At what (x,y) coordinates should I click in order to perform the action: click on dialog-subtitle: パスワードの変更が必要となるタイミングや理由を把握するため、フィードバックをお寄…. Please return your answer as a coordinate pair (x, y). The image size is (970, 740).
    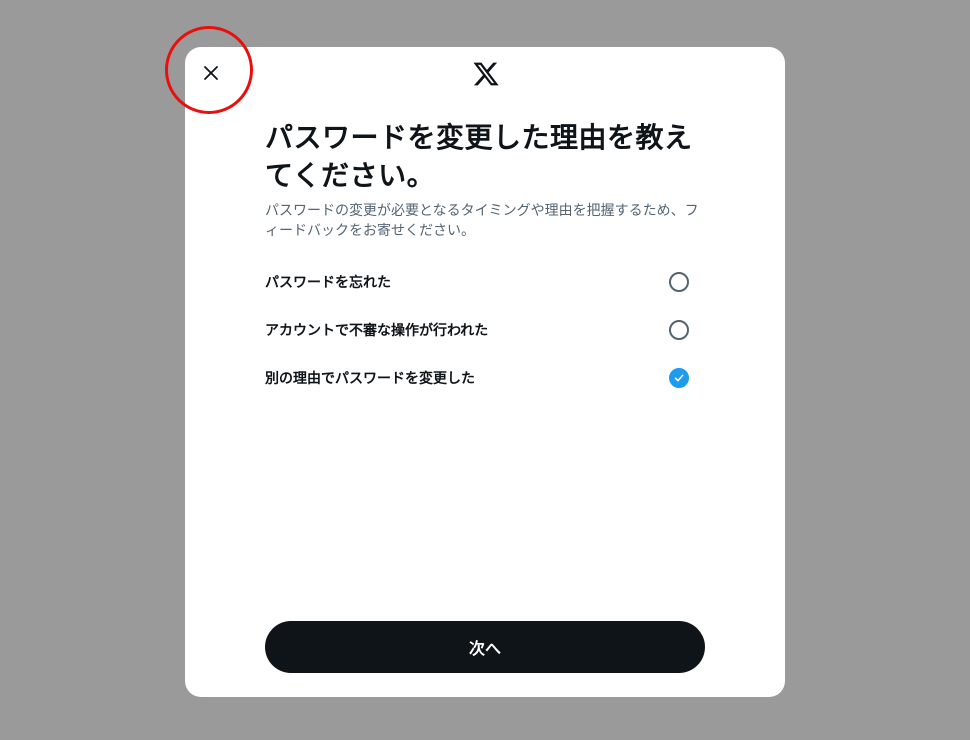
    Looking at the image, I should click on (482, 221).